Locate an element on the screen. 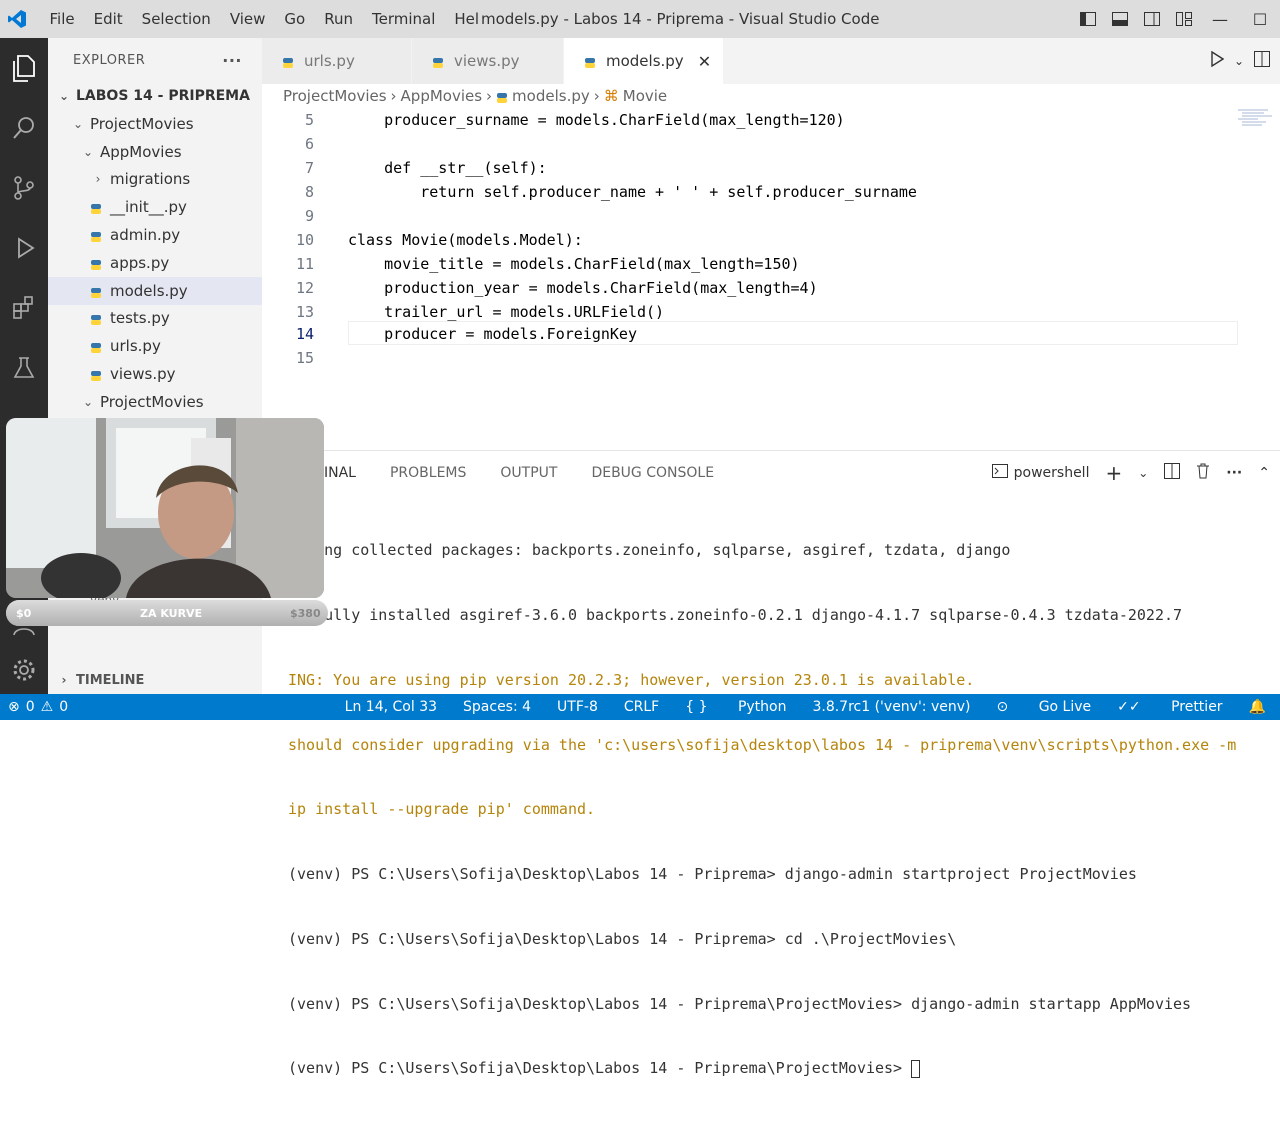 The image size is (1280, 1123). tab-problems: PROBLEMS is located at coordinates (428, 473).